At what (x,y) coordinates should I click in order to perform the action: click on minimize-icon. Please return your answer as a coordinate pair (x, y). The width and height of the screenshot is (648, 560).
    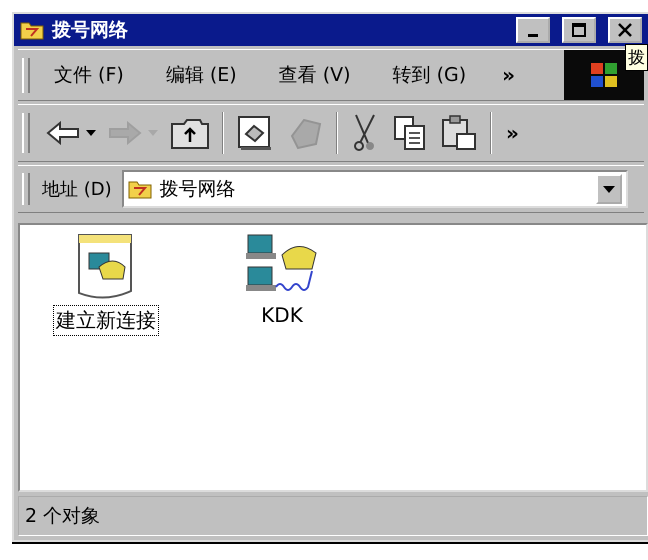
    Looking at the image, I should click on (533, 35).